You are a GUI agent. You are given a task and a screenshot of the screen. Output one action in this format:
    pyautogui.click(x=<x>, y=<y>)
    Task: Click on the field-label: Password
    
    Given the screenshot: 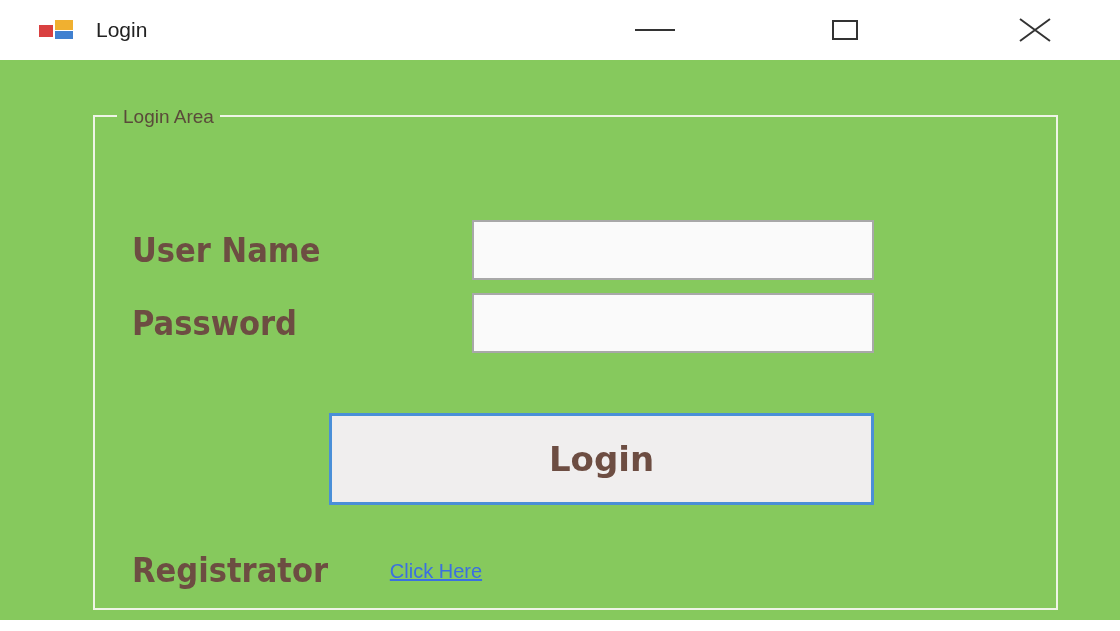 What is the action you would take?
    pyautogui.click(x=215, y=323)
    